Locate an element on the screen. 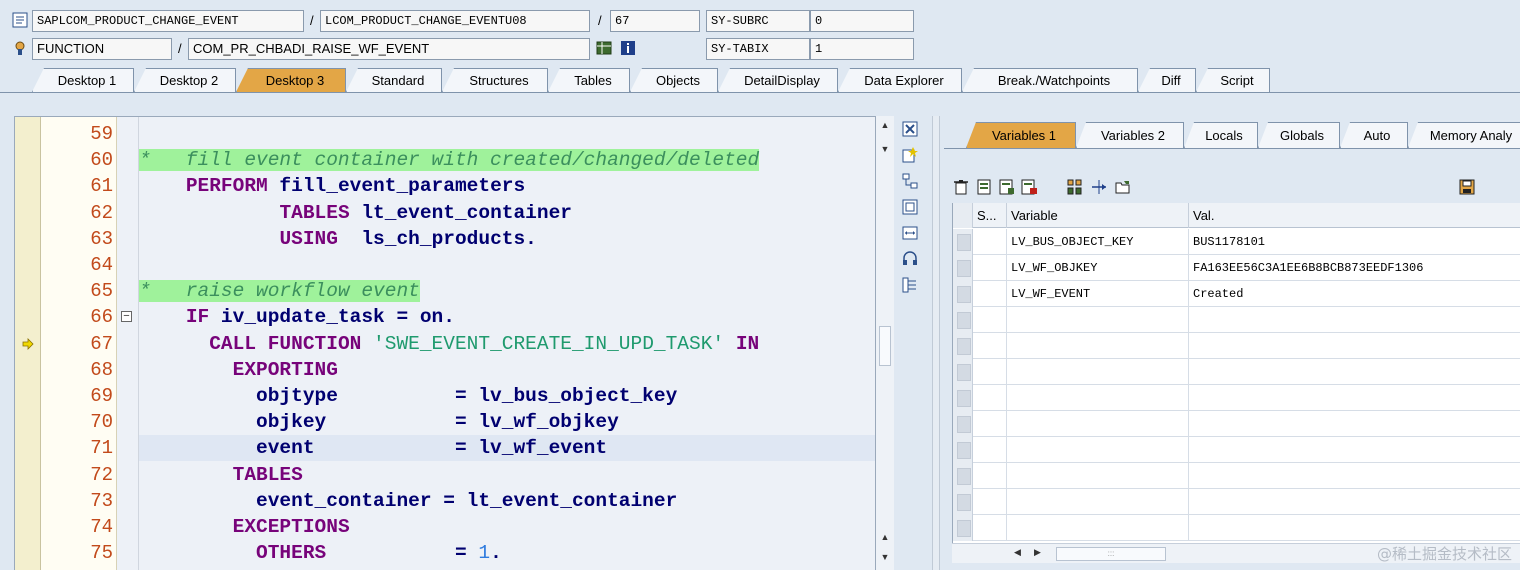 Image resolution: width=1520 pixels, height=570 pixels. editor-scrollbar: ▲ ▼ ▲ ▼ is located at coordinates (885, 343).